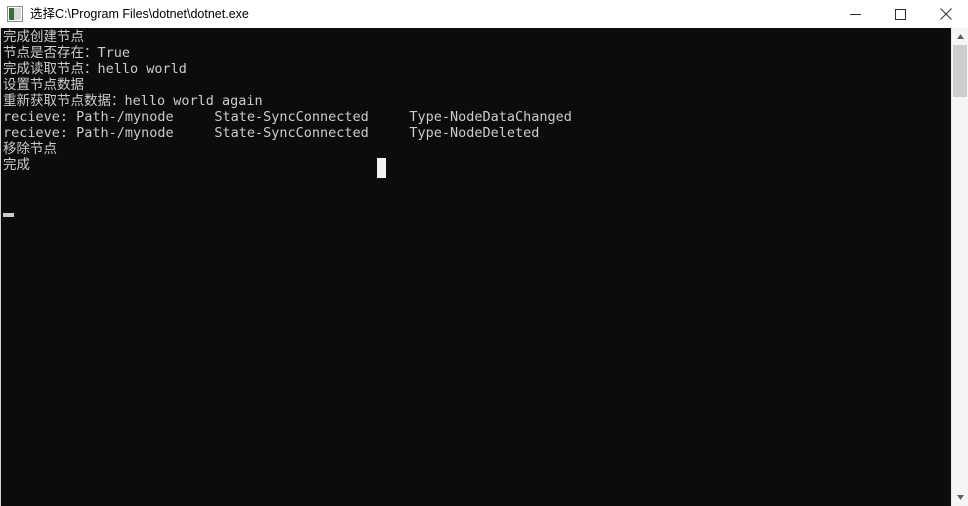 The height and width of the screenshot is (506, 968). Describe the element at coordinates (484, 14) in the screenshot. I see `title-bar: 选择C:\Program Files\dotnet\dotnet.exe` at that location.